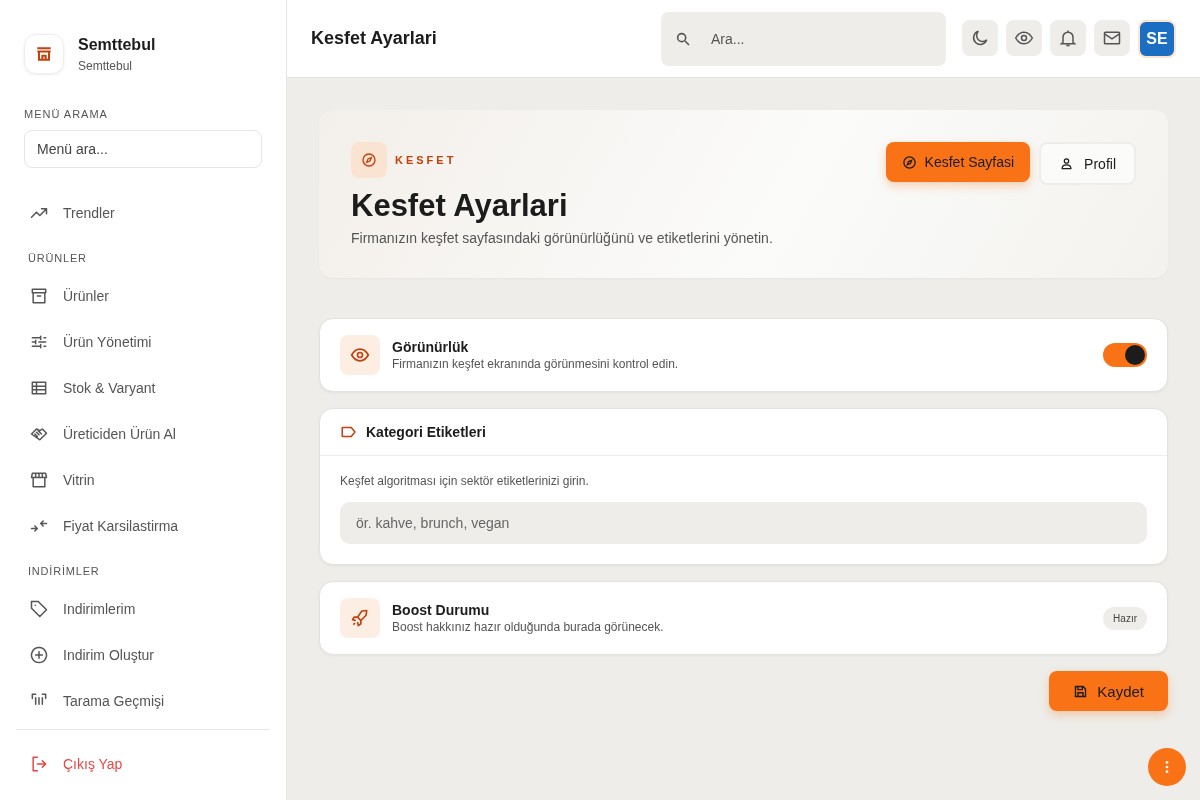 The image size is (1200, 800). Describe the element at coordinates (1157, 38) in the screenshot. I see `user-avatar: SE` at that location.